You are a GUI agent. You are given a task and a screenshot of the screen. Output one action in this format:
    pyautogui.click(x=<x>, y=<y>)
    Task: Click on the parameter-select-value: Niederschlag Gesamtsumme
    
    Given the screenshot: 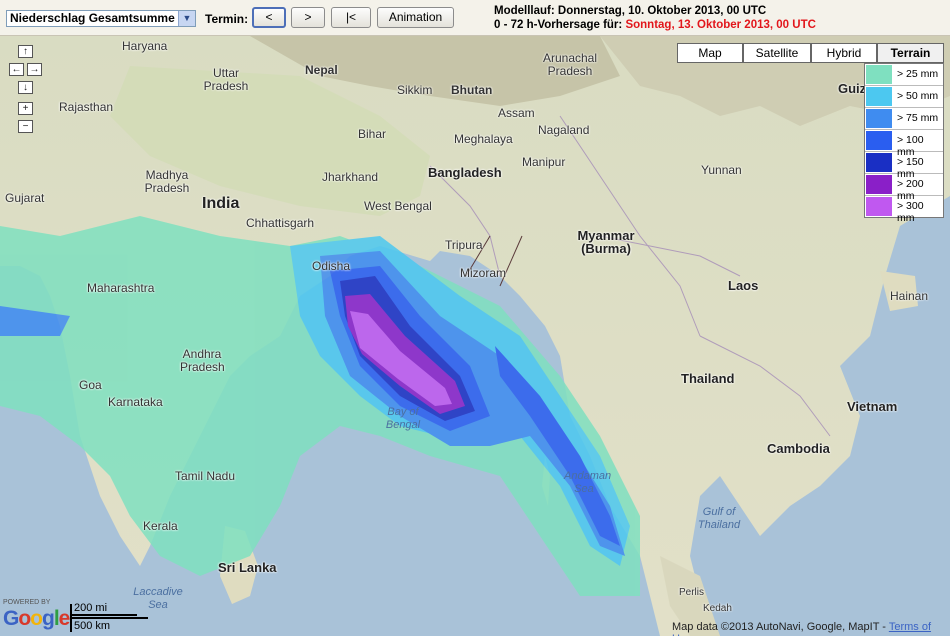 What is the action you would take?
    pyautogui.click(x=92, y=18)
    